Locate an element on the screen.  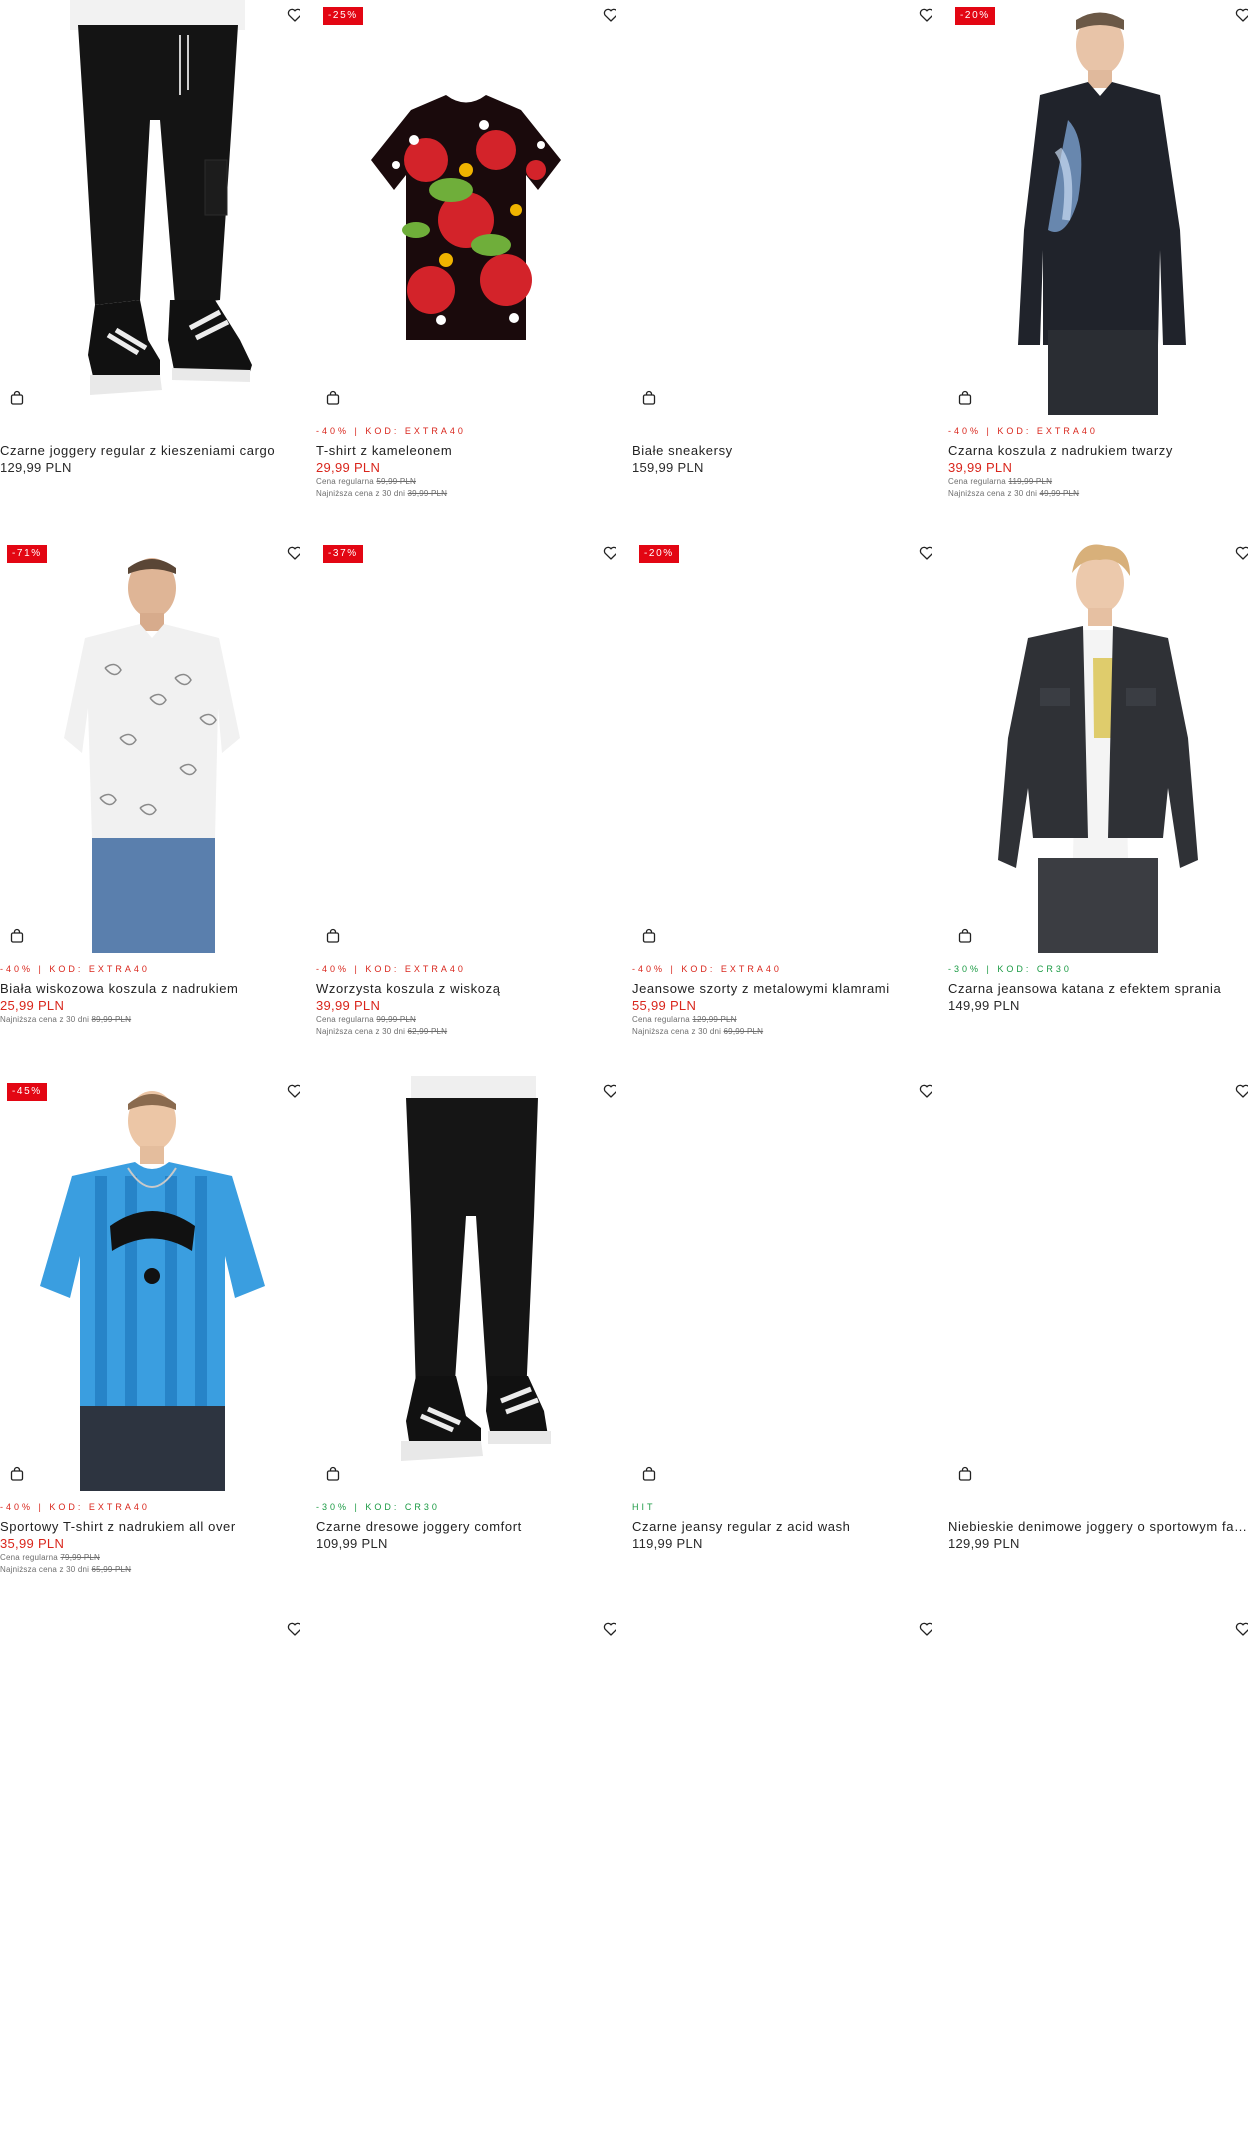
product-name: Biała wiskozowa koszula z nadrukiem is located at coordinates (150, 989).